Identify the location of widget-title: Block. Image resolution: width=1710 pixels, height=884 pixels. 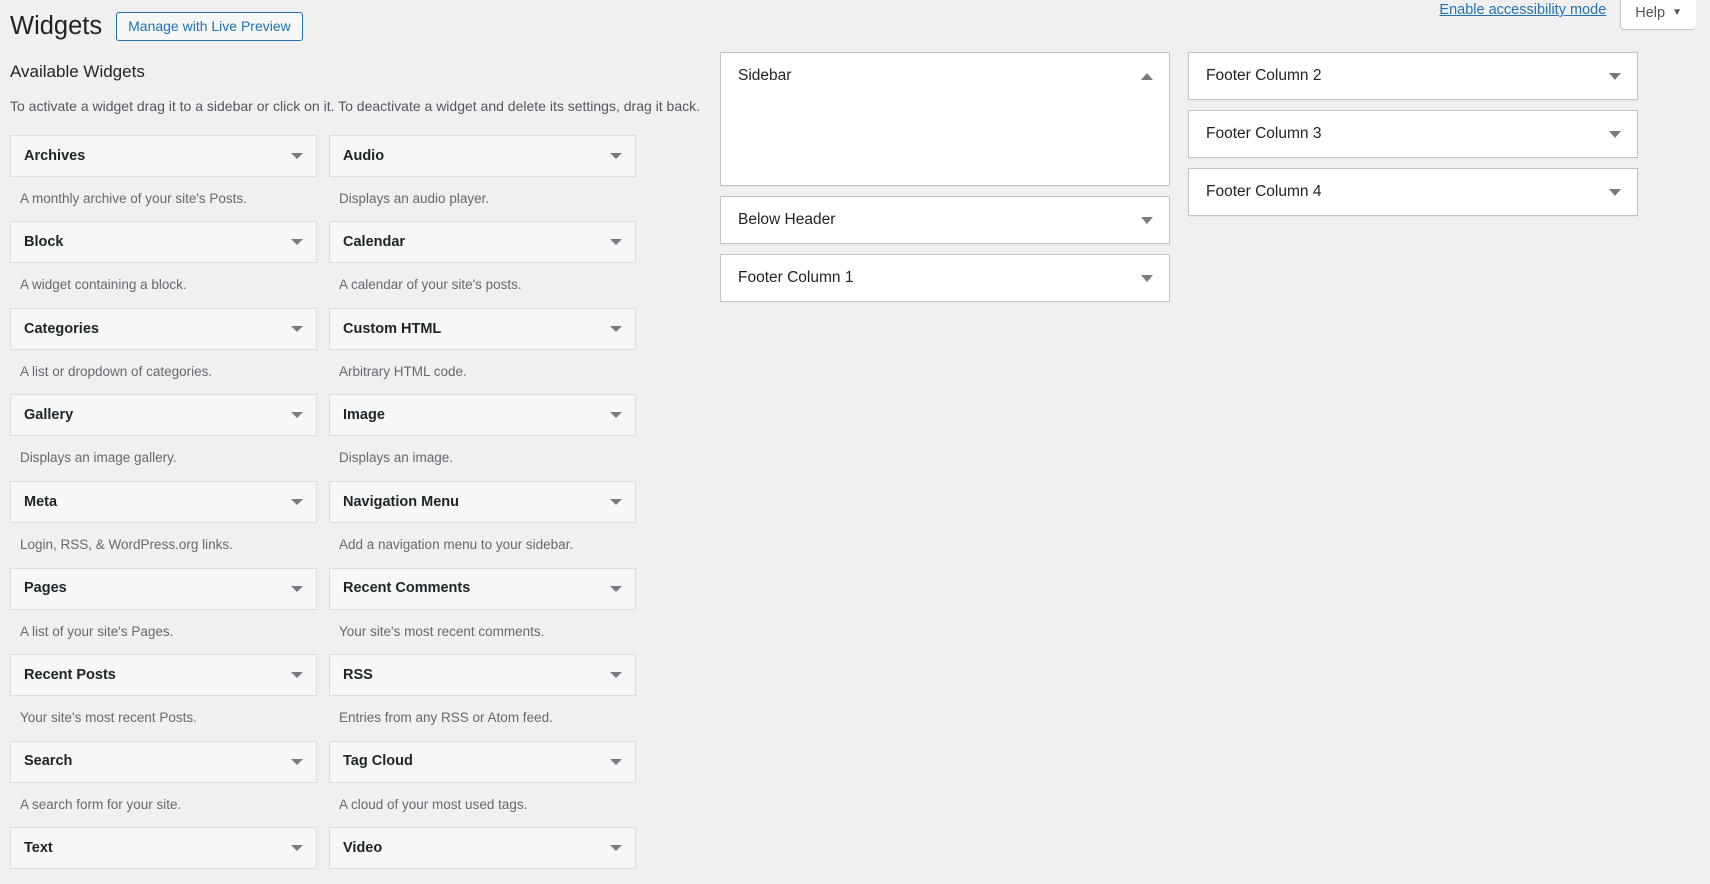
(44, 242).